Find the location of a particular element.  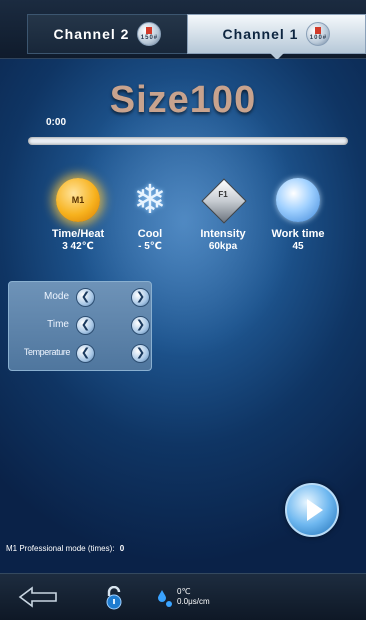

progress-bar is located at coordinates (188, 141).